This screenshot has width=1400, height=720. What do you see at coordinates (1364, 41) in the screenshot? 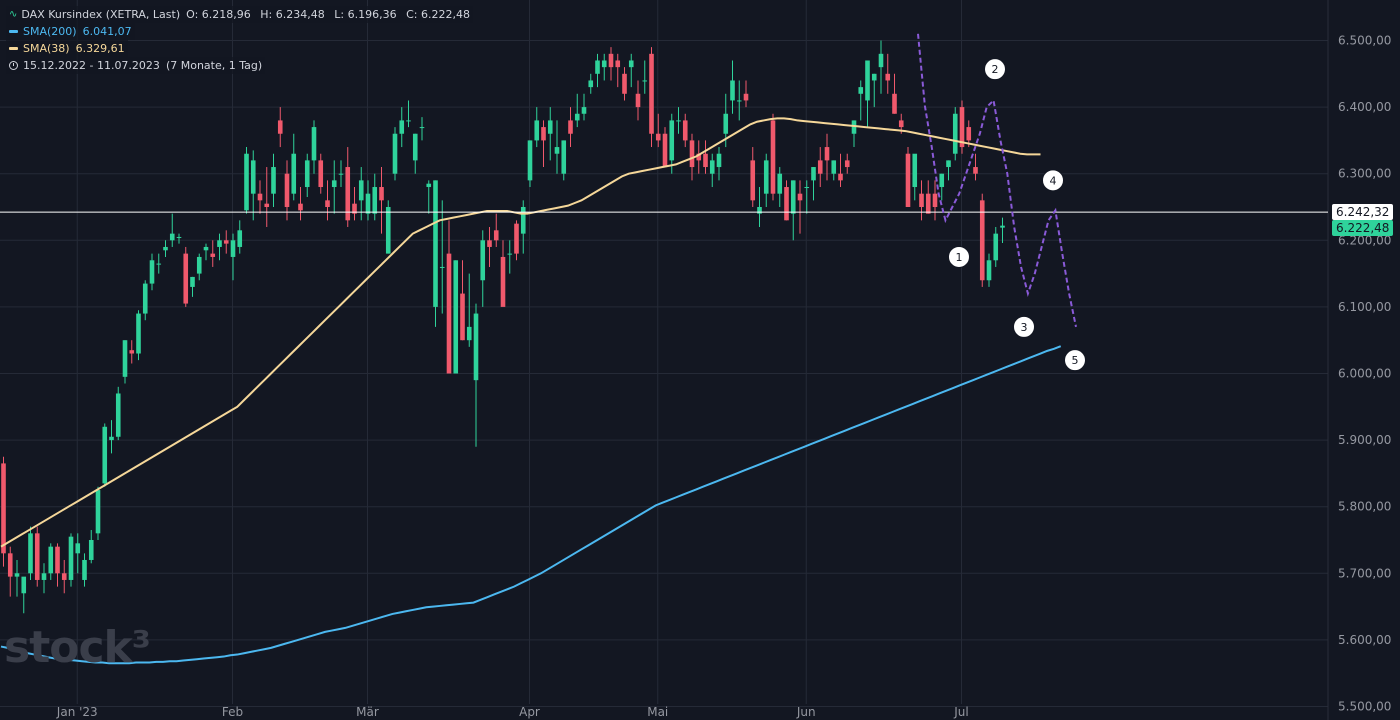
I see `y-tick-label: 6.500,00` at bounding box center [1364, 41].